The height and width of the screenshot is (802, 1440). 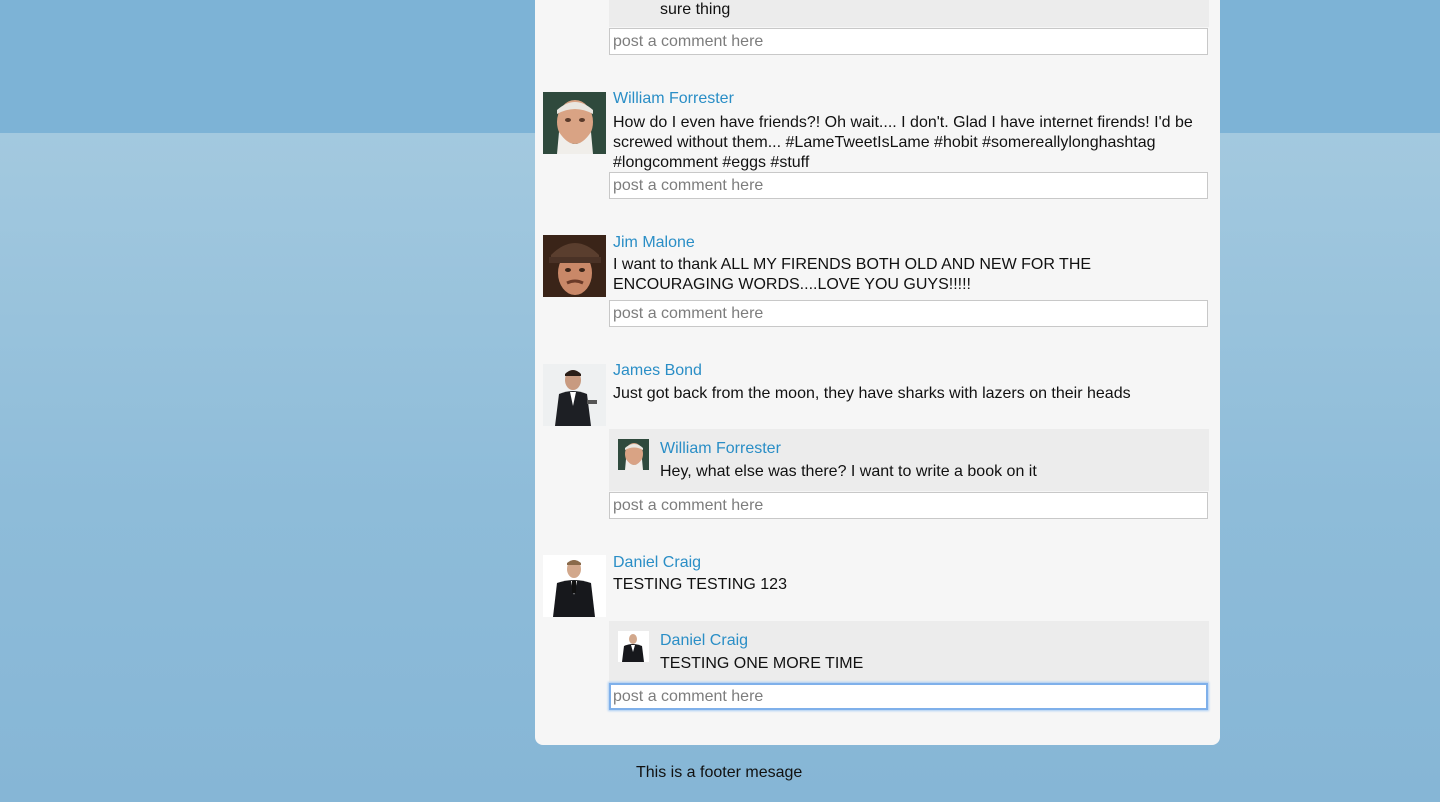 I want to click on post-author-link: James Bond, so click(x=657, y=371).